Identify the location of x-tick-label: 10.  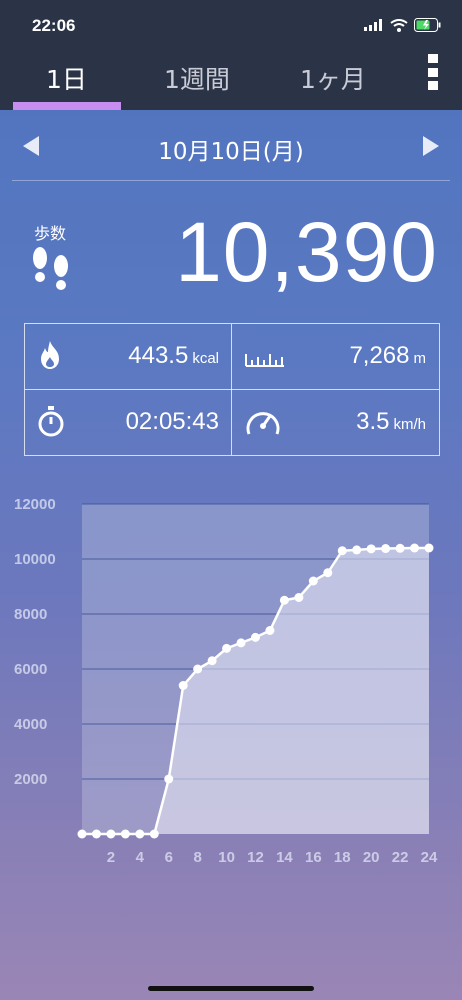
(226, 857).